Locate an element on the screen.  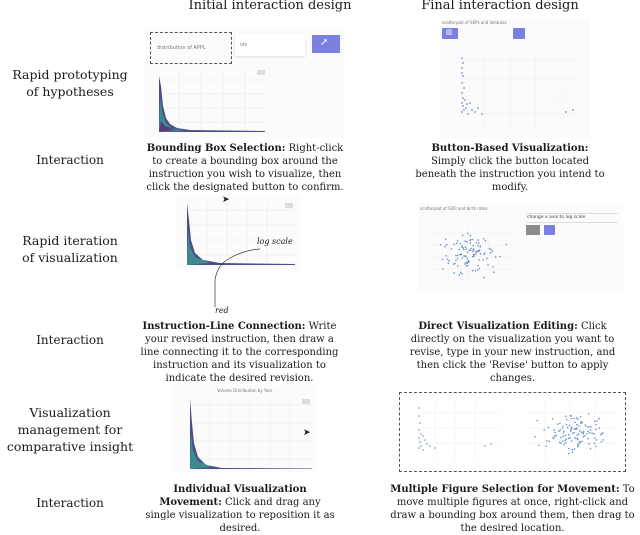
column-header-final: Final interaction design is located at coordinates (500, 6).